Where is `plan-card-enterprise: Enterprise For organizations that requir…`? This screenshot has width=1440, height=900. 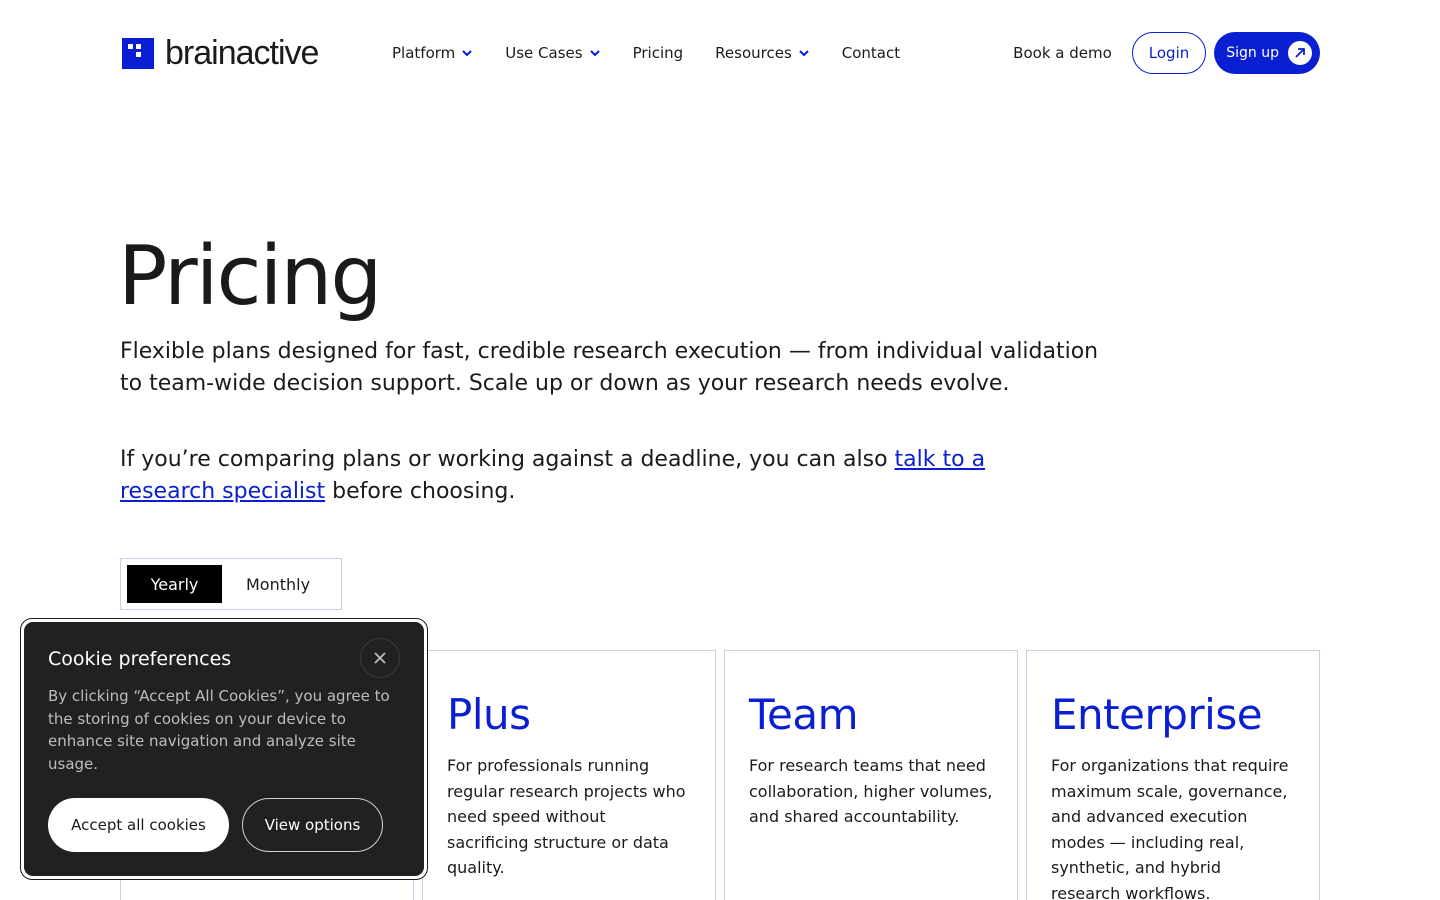 plan-card-enterprise: Enterprise For organizations that requir… is located at coordinates (1173, 775).